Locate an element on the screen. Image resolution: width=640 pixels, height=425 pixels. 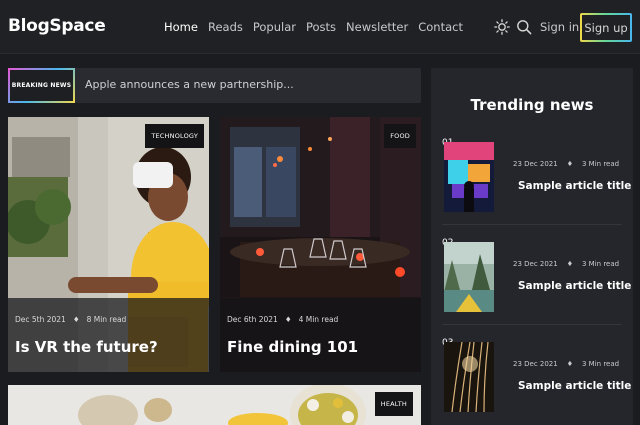
nav-posts: Posts is located at coordinates (321, 27).